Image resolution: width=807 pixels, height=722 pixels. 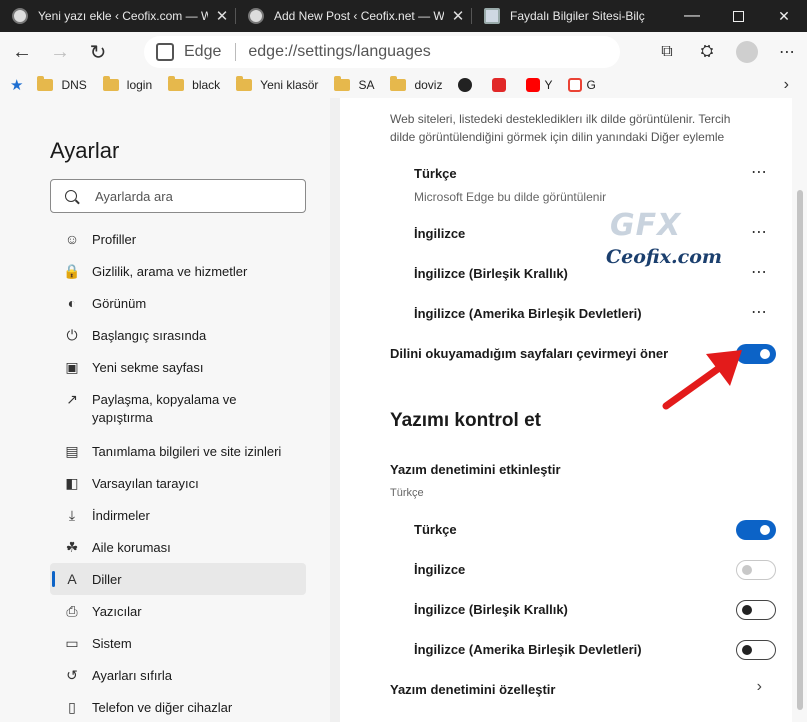 What do you see at coordinates (562, 16) in the screenshot?
I see `tab-3: Faydalı Bilgiler Sitesi-Bilç` at bounding box center [562, 16].